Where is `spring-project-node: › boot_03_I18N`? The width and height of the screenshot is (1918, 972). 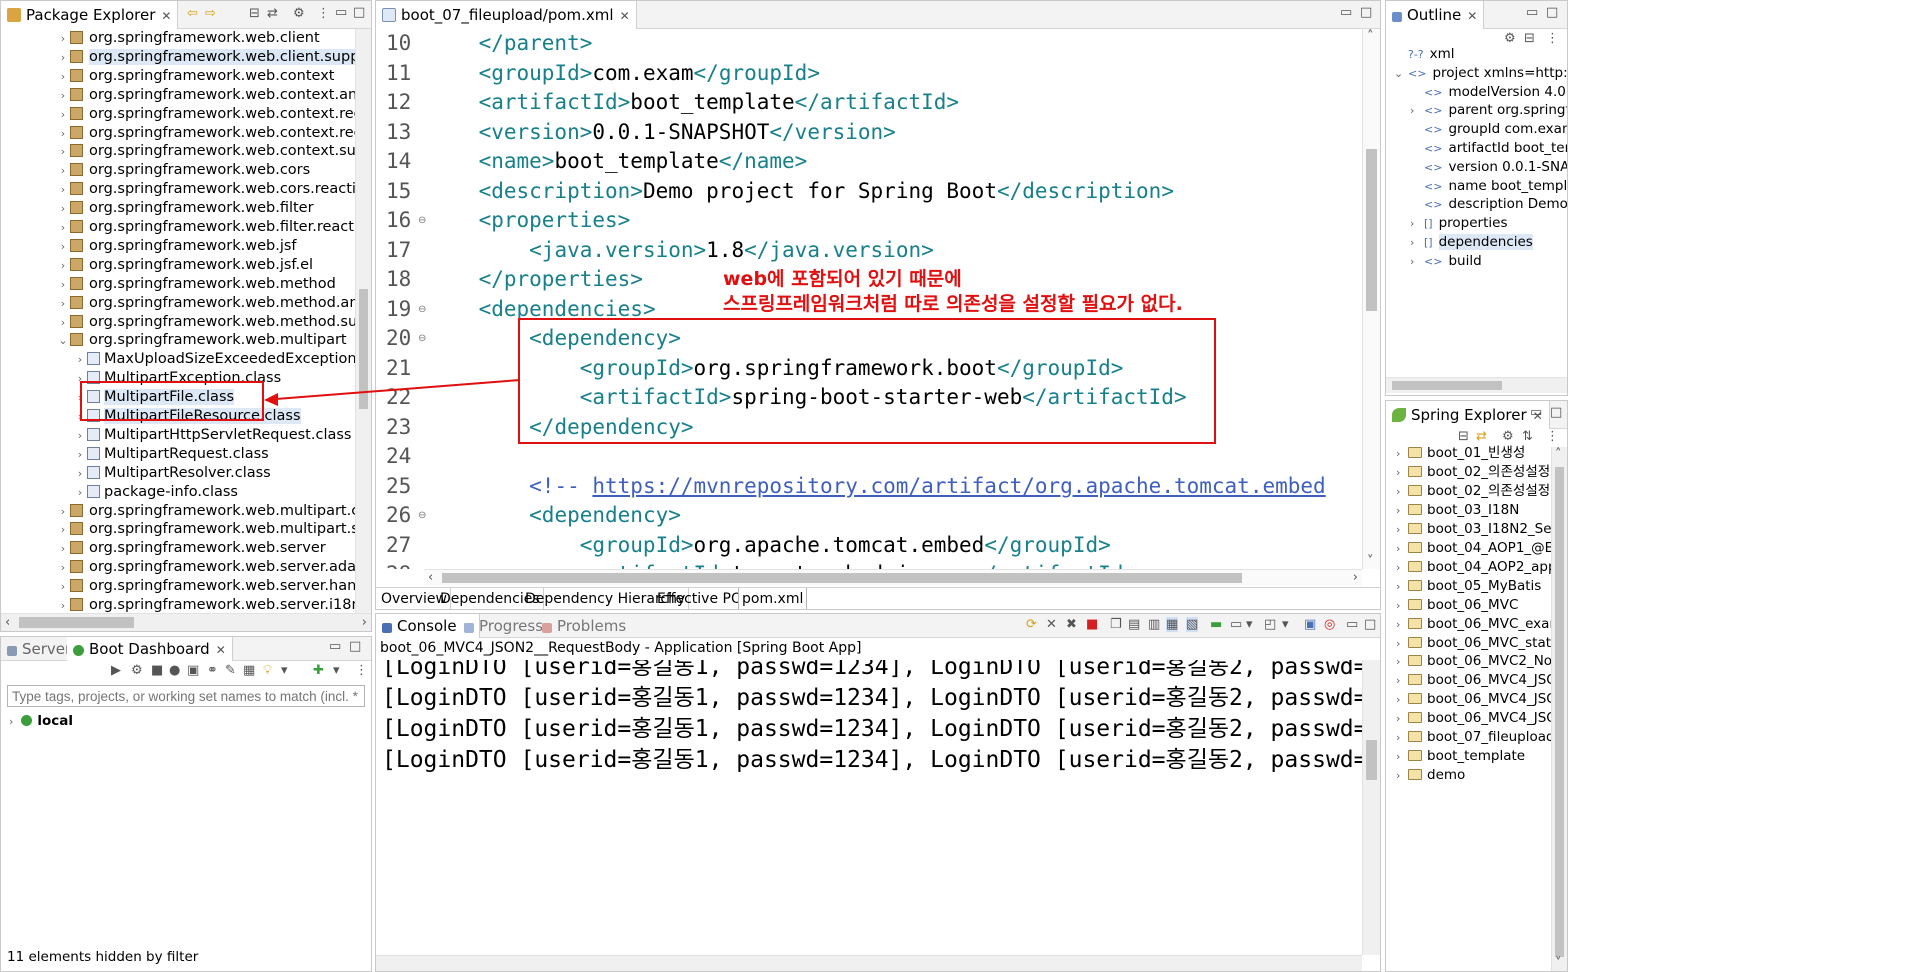 spring-project-node: › boot_03_I18N is located at coordinates (1457, 510).